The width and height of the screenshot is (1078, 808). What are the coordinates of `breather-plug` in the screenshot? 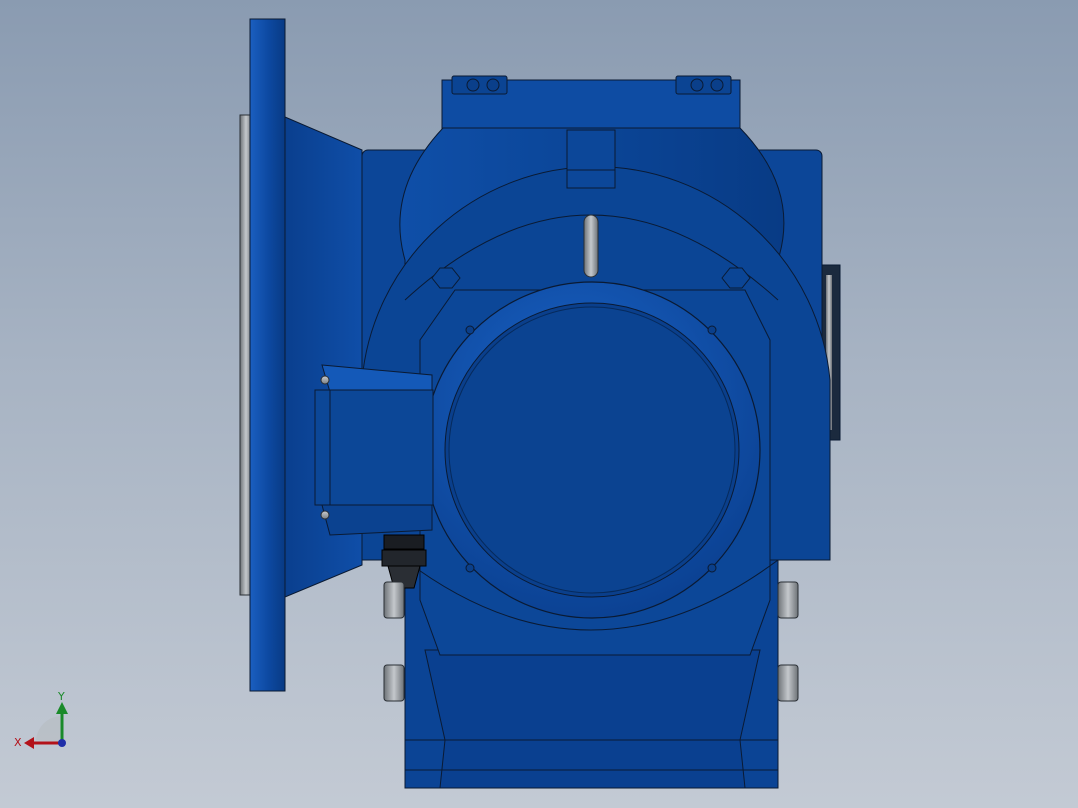 It's located at (591, 246).